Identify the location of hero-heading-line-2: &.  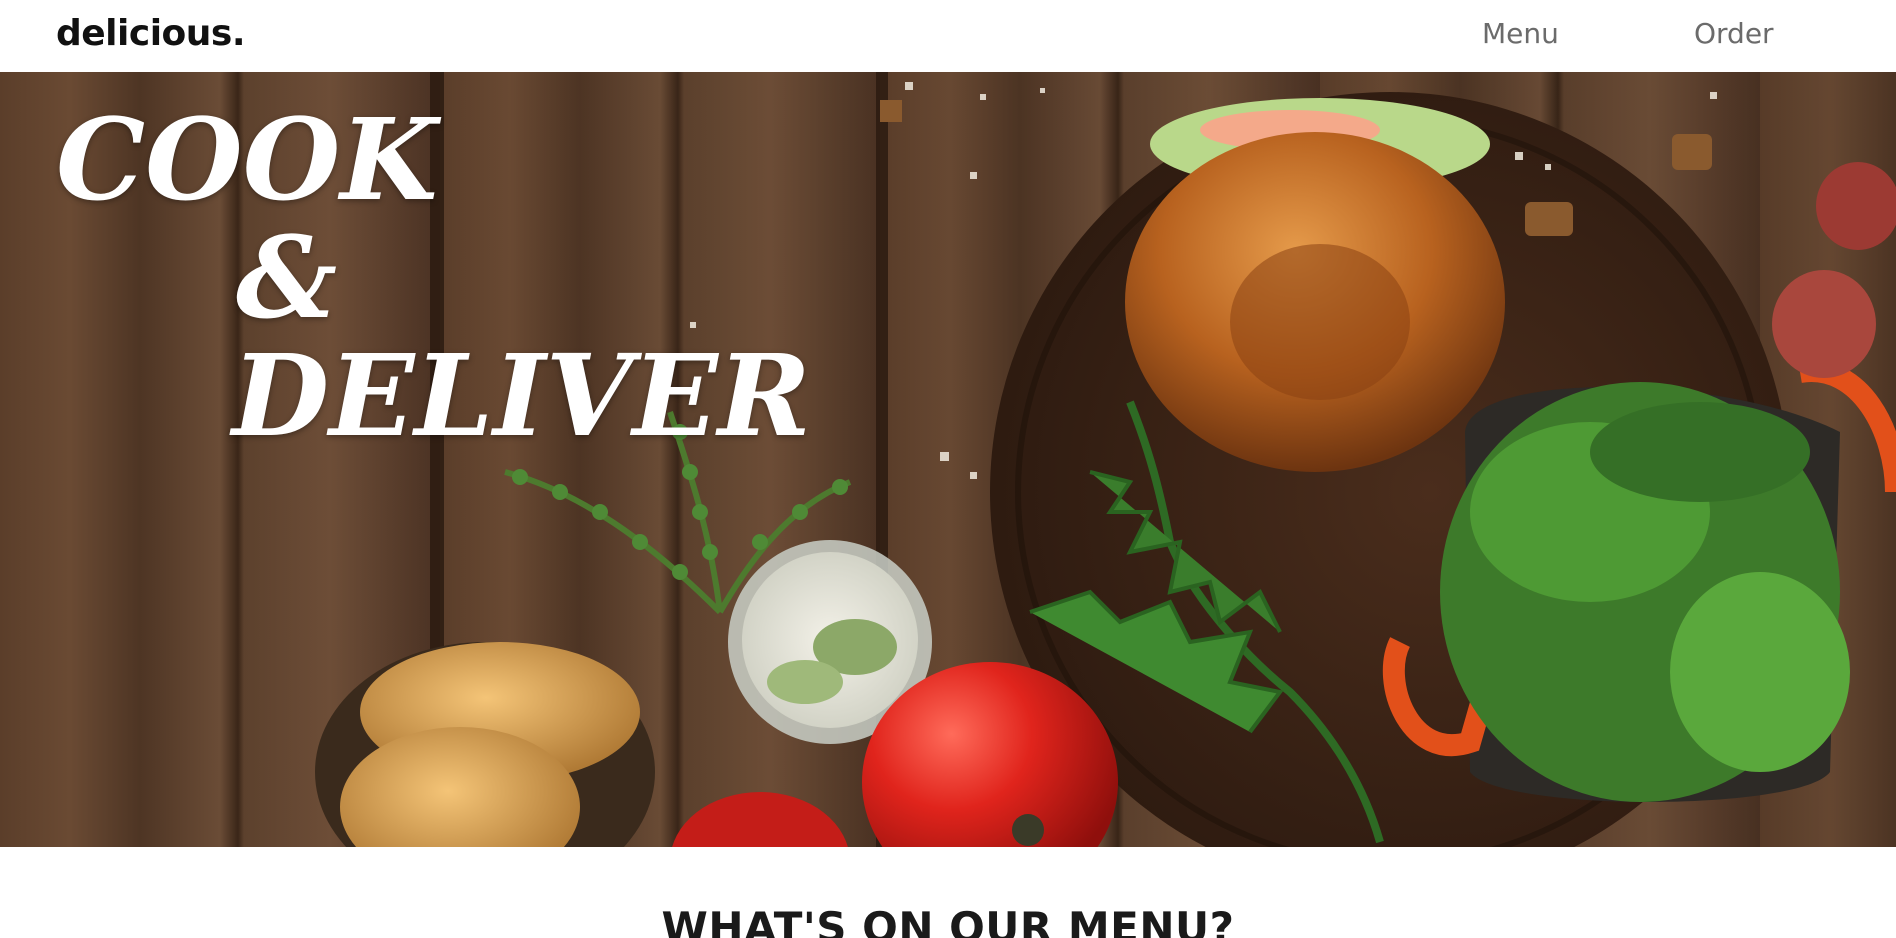
(287, 278).